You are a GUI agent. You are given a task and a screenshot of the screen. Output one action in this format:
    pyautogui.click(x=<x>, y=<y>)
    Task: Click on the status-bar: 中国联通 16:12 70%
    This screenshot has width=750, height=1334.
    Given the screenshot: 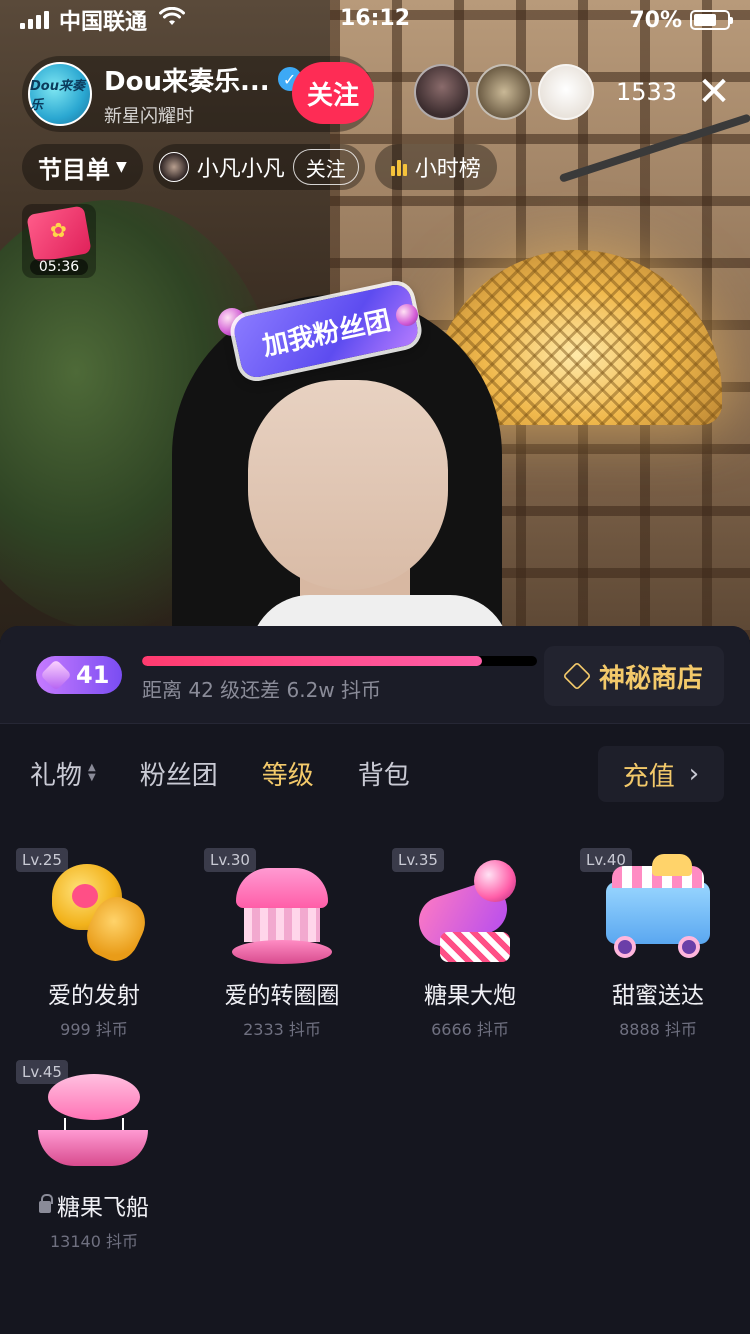 What is the action you would take?
    pyautogui.click(x=375, y=20)
    